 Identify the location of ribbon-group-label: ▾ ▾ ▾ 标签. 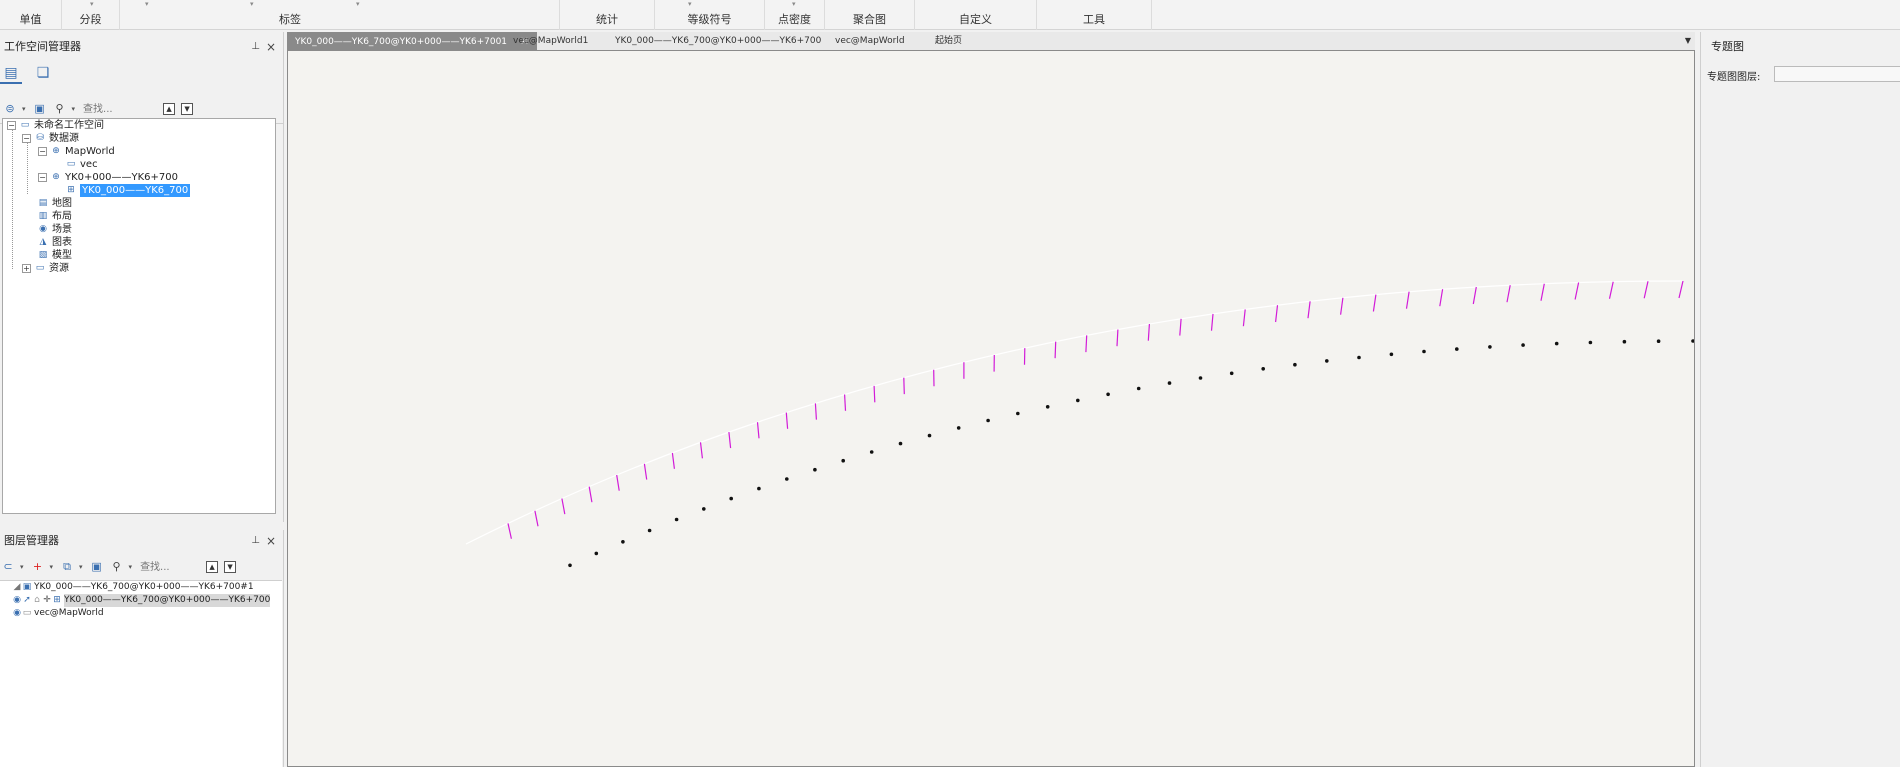
(340, 15).